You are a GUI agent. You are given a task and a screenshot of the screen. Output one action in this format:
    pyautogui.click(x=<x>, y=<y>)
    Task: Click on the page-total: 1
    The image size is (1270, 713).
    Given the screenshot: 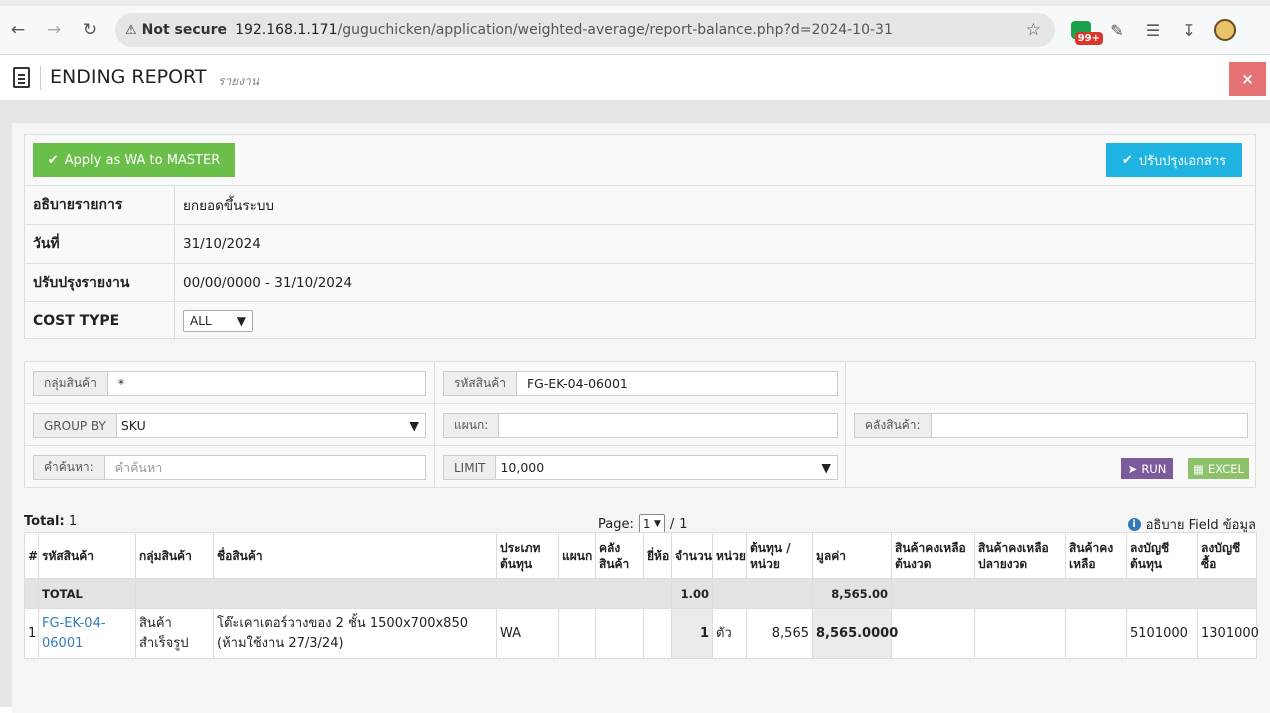 What is the action you would take?
    pyautogui.click(x=683, y=524)
    